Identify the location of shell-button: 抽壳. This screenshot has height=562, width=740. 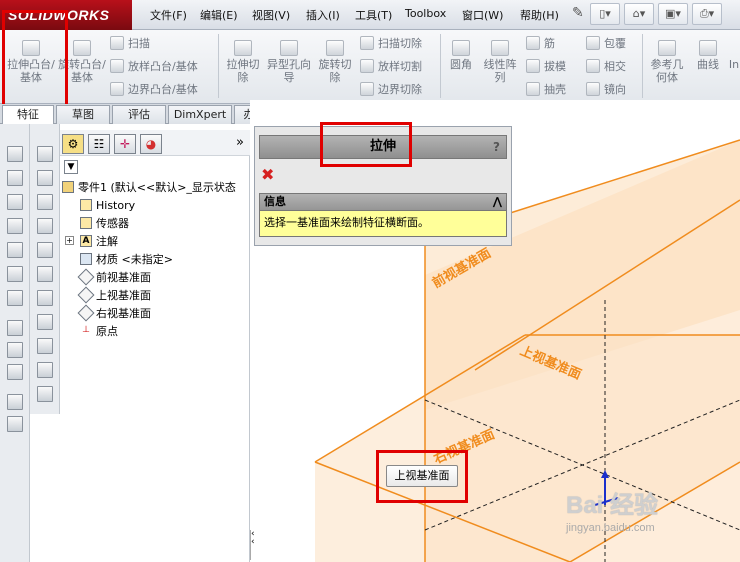
(546, 89).